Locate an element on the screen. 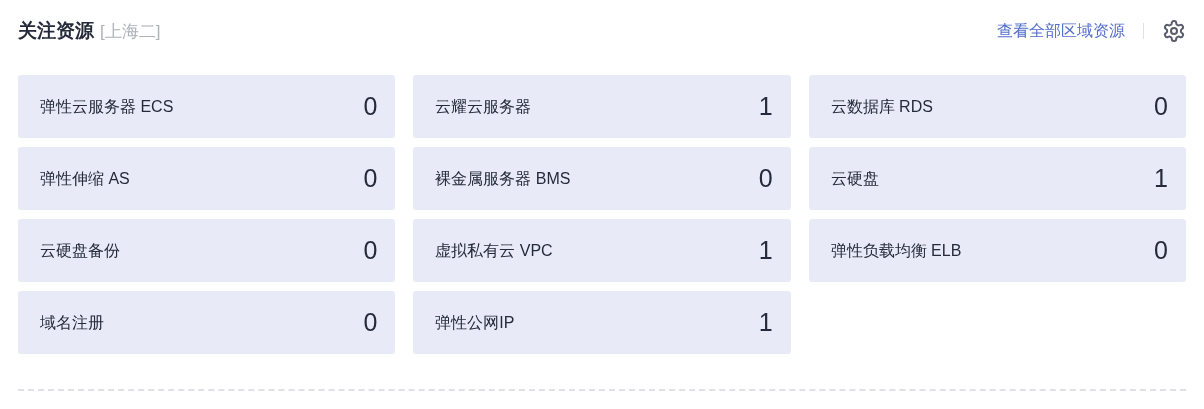  view-all-regions-link: 查看全部区域资源 is located at coordinates (1061, 31).